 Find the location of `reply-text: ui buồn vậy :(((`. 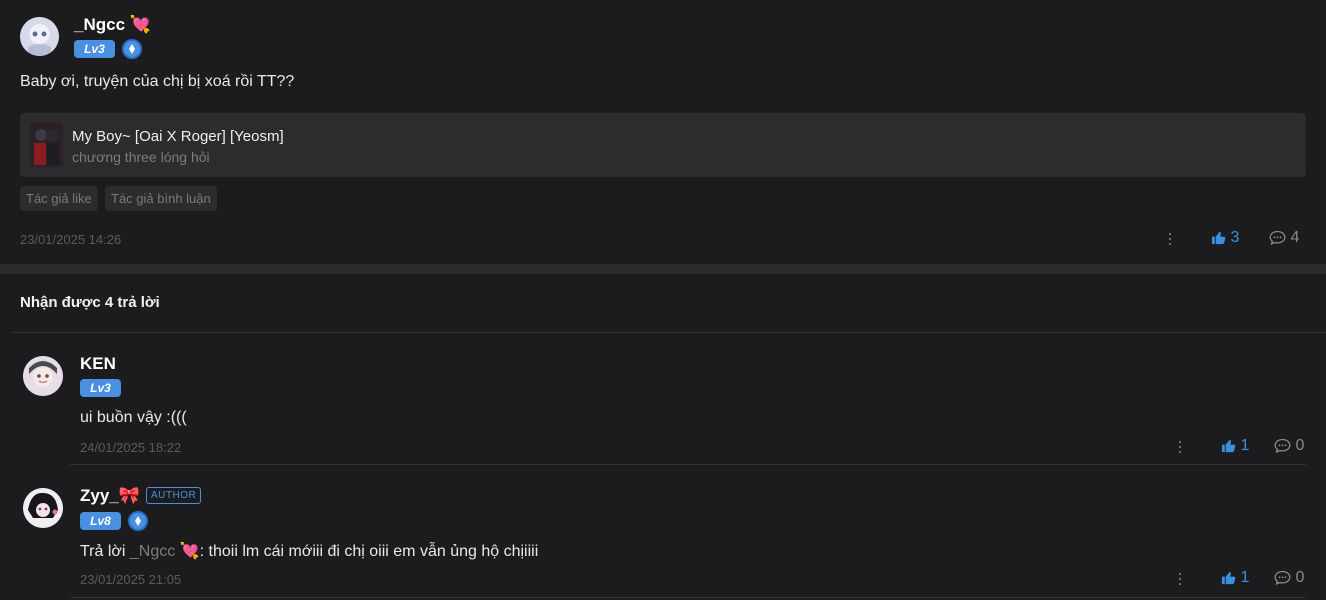

reply-text: ui buồn vậy :((( is located at coordinates (133, 417).